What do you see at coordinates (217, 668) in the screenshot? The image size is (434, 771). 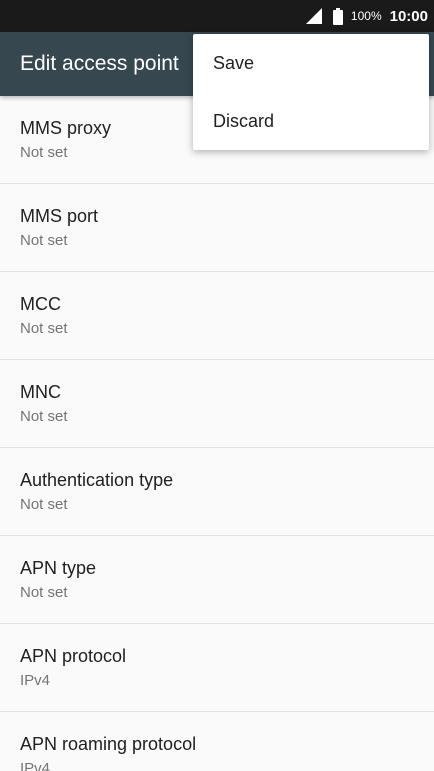 I see `list-item-apn-protocol: APN protocol IPv4` at bounding box center [217, 668].